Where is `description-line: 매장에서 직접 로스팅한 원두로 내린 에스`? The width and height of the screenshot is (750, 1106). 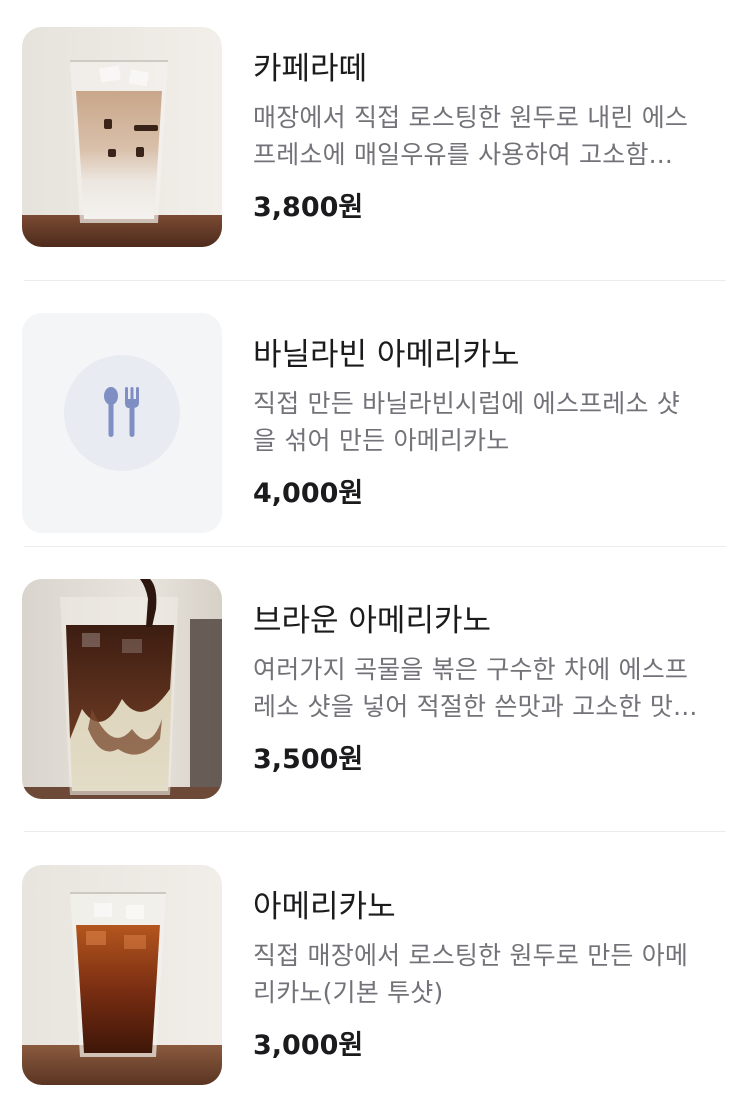 description-line: 매장에서 직접 로스팅한 원두로 내린 에스 is located at coordinates (471, 117).